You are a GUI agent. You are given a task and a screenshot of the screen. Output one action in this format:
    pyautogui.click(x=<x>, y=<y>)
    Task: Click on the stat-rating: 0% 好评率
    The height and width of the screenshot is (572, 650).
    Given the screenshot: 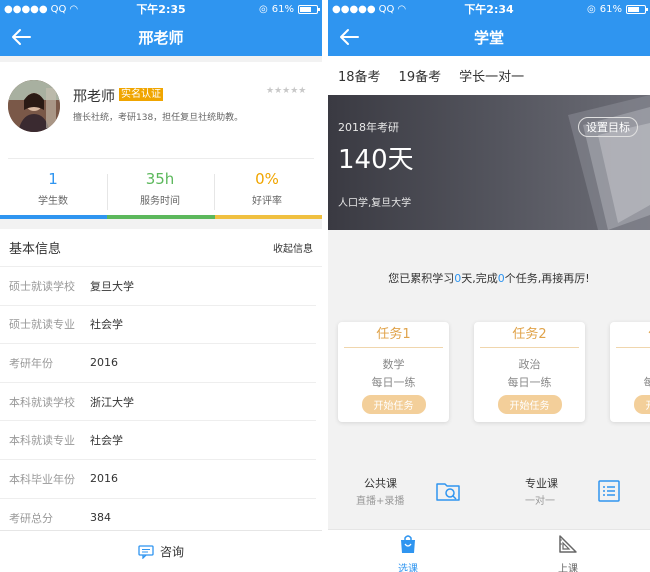 What is the action you would take?
    pyautogui.click(x=267, y=188)
    